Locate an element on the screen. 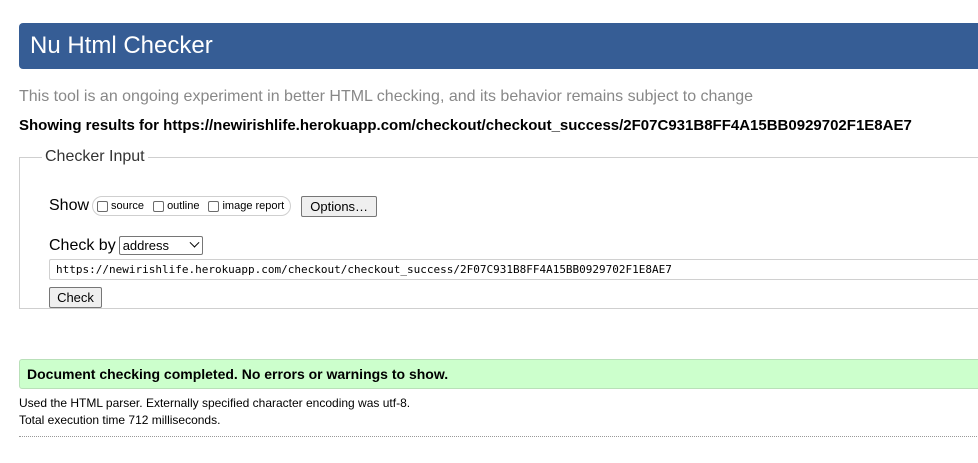  check-by-label: Check by is located at coordinates (82, 245).